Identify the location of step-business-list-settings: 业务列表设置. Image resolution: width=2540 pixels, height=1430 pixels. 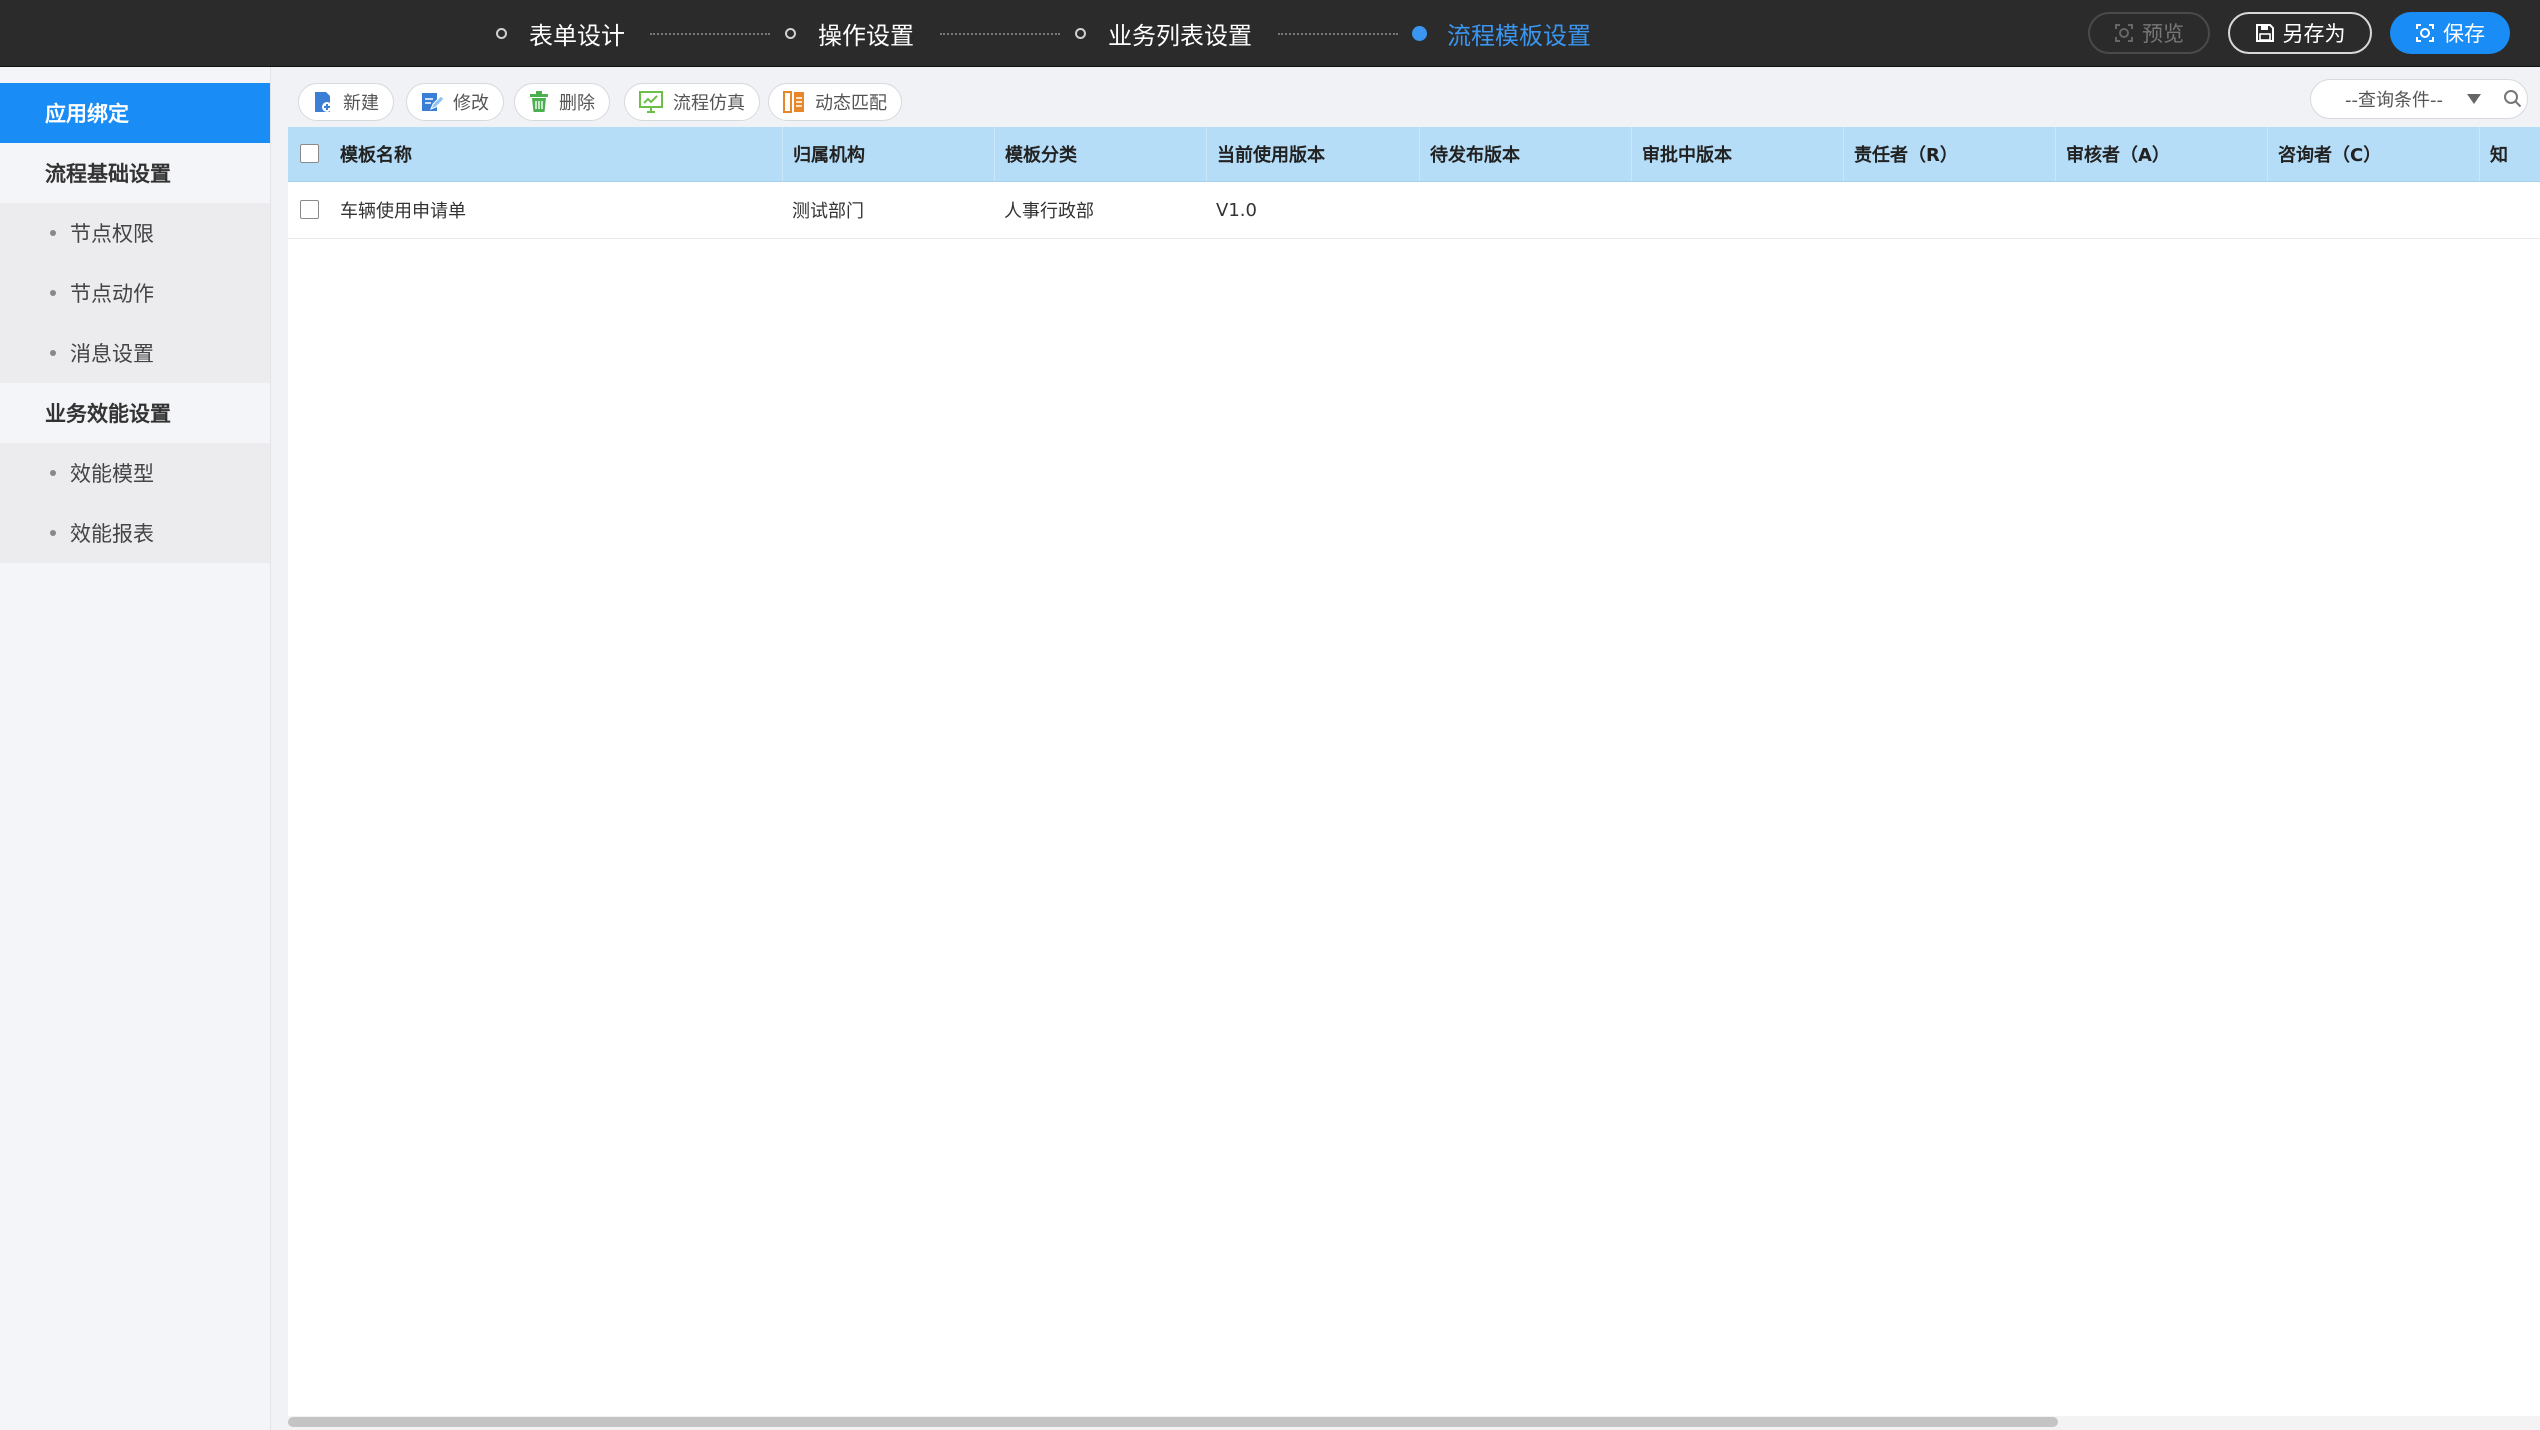
(1163, 33).